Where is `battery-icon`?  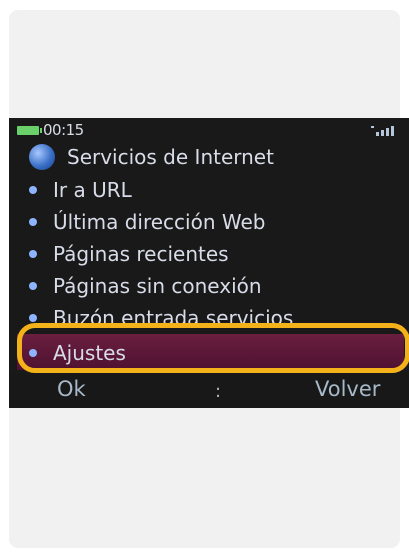 battery-icon is located at coordinates (29, 130).